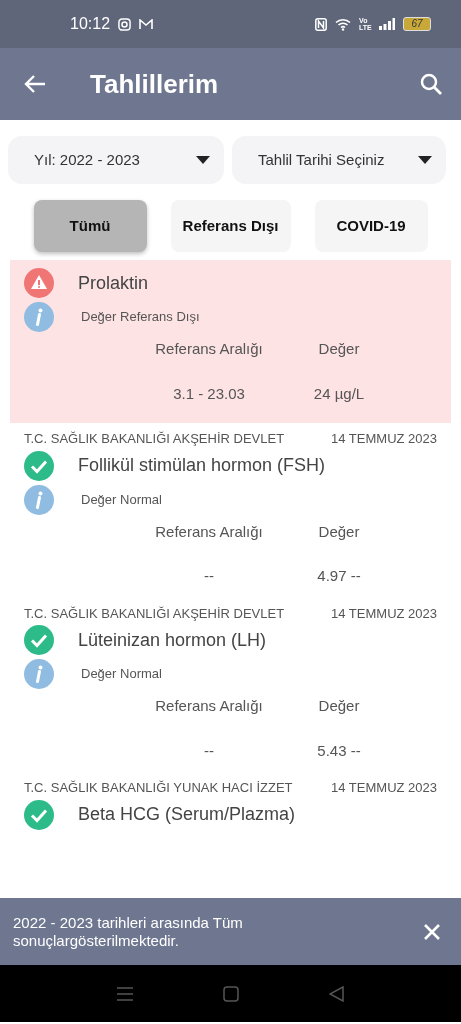  Describe the element at coordinates (113, 283) in the screenshot. I see `test-name: Prolaktin` at that location.